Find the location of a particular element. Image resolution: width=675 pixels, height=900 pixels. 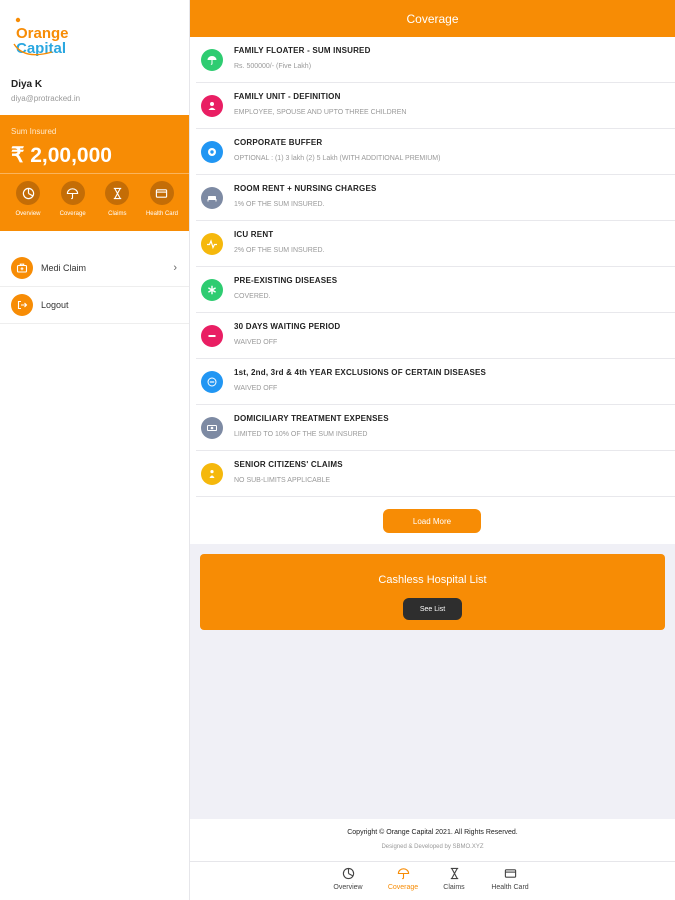

list-item: ICU RENT 2% OF THE SUM INSURED. is located at coordinates (435, 244).